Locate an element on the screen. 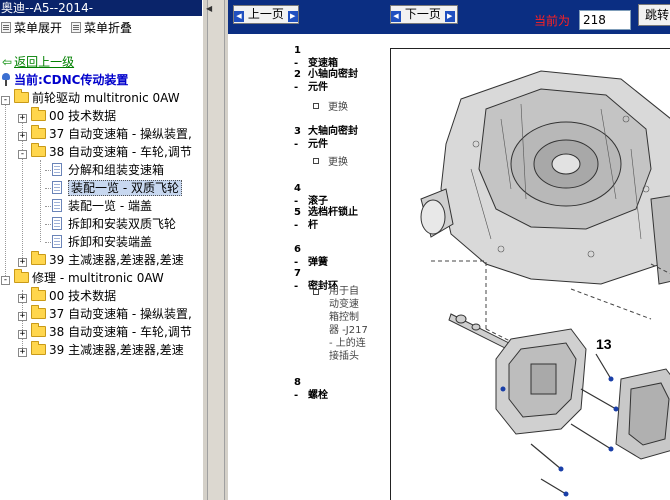  tree-node-r37: +37 自动变速箱 - 操纵装置, is located at coordinates (105, 314).